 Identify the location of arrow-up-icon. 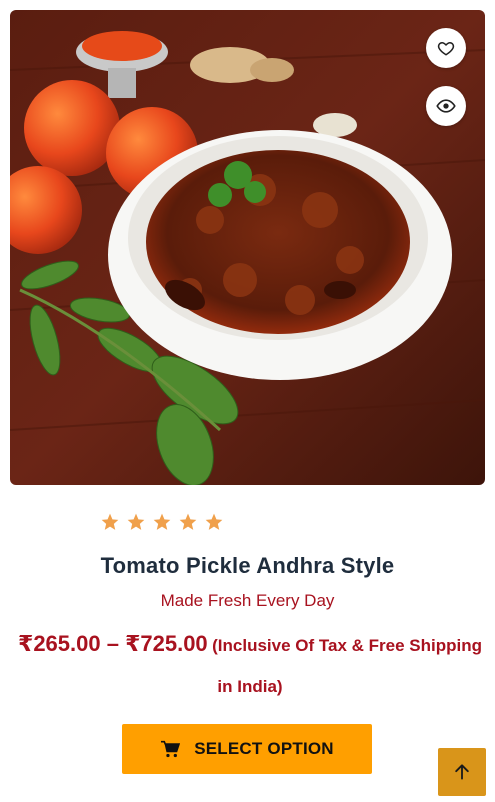
(462, 772).